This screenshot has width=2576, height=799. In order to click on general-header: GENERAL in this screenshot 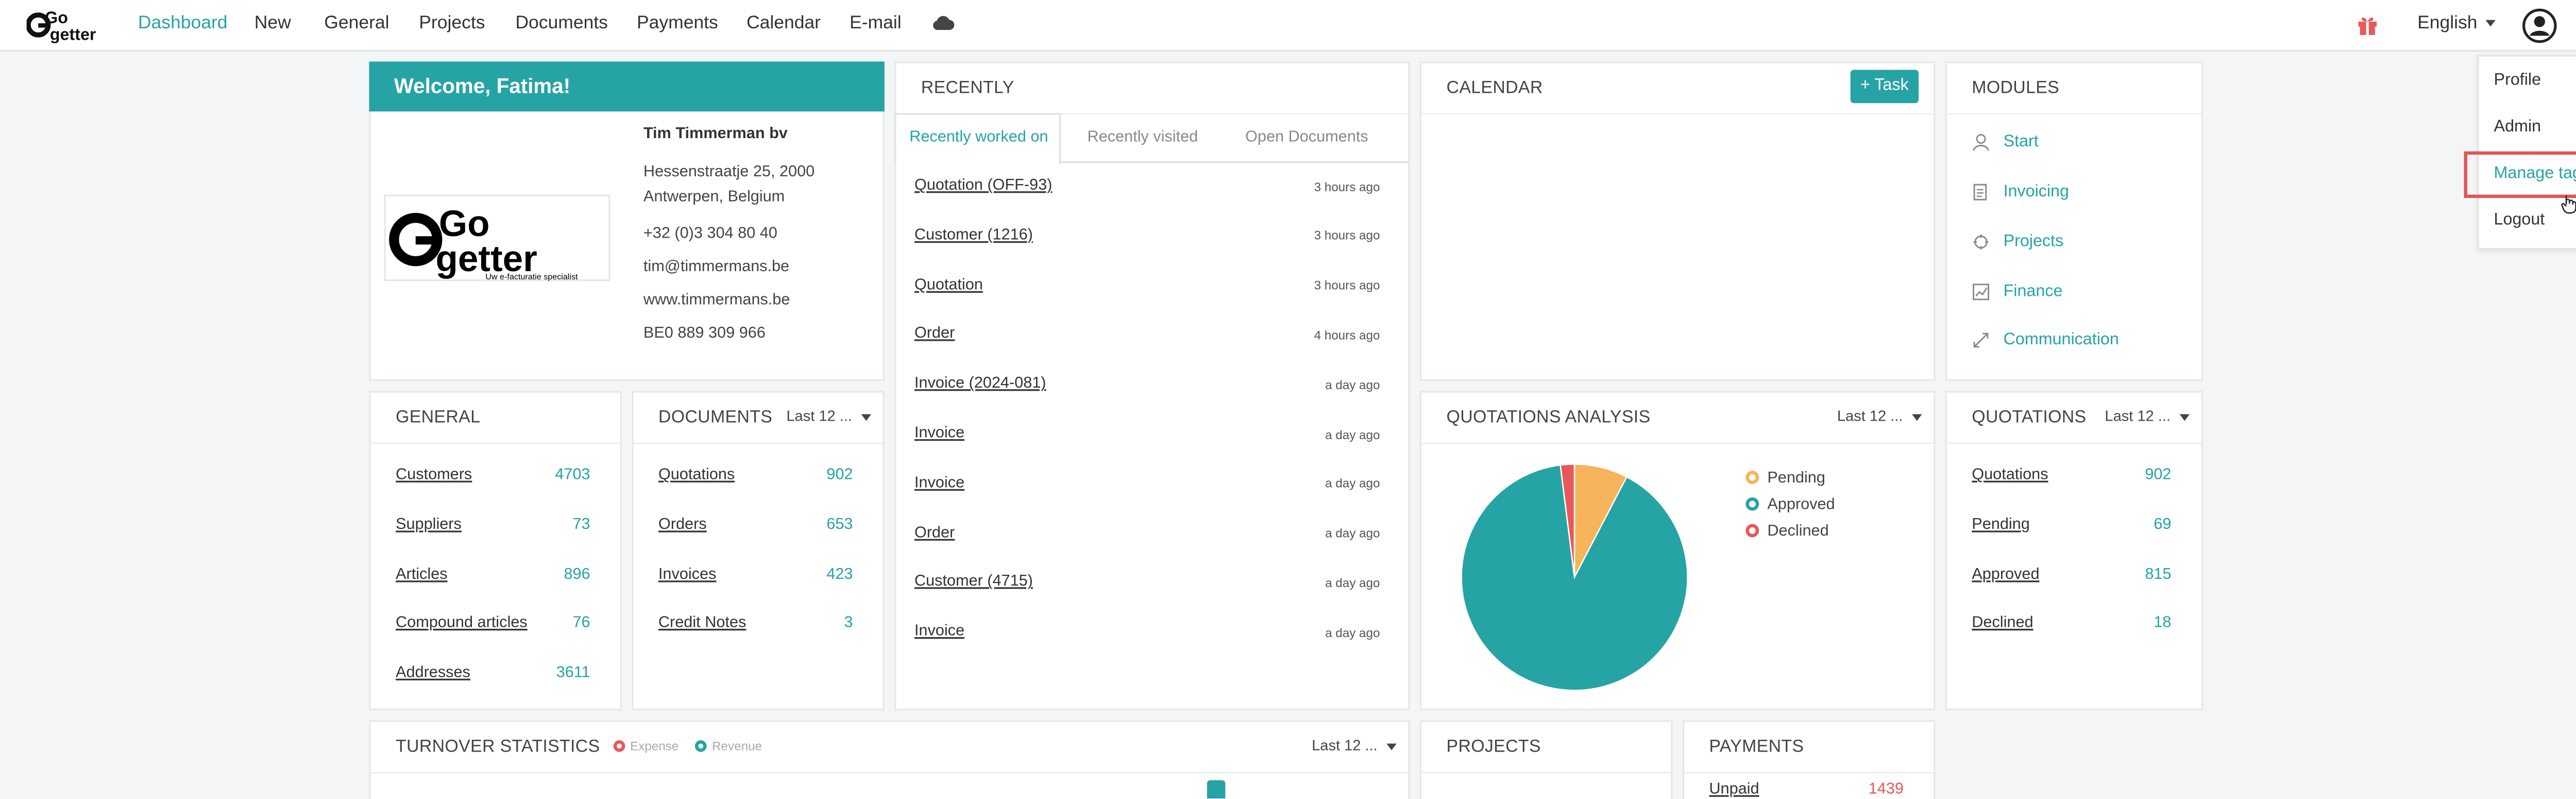, I will do `click(495, 418)`.